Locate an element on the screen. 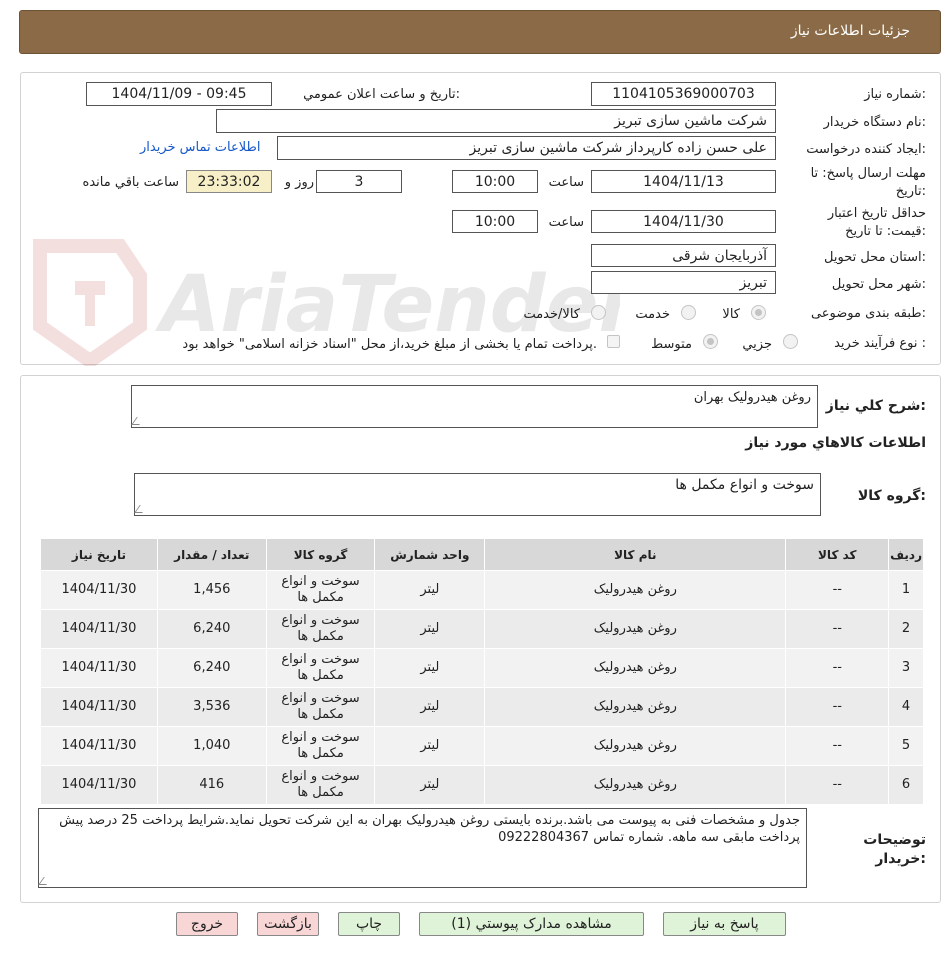 The image size is (944, 956). city-label: شهر محل تحویل: is located at coordinates (878, 284).